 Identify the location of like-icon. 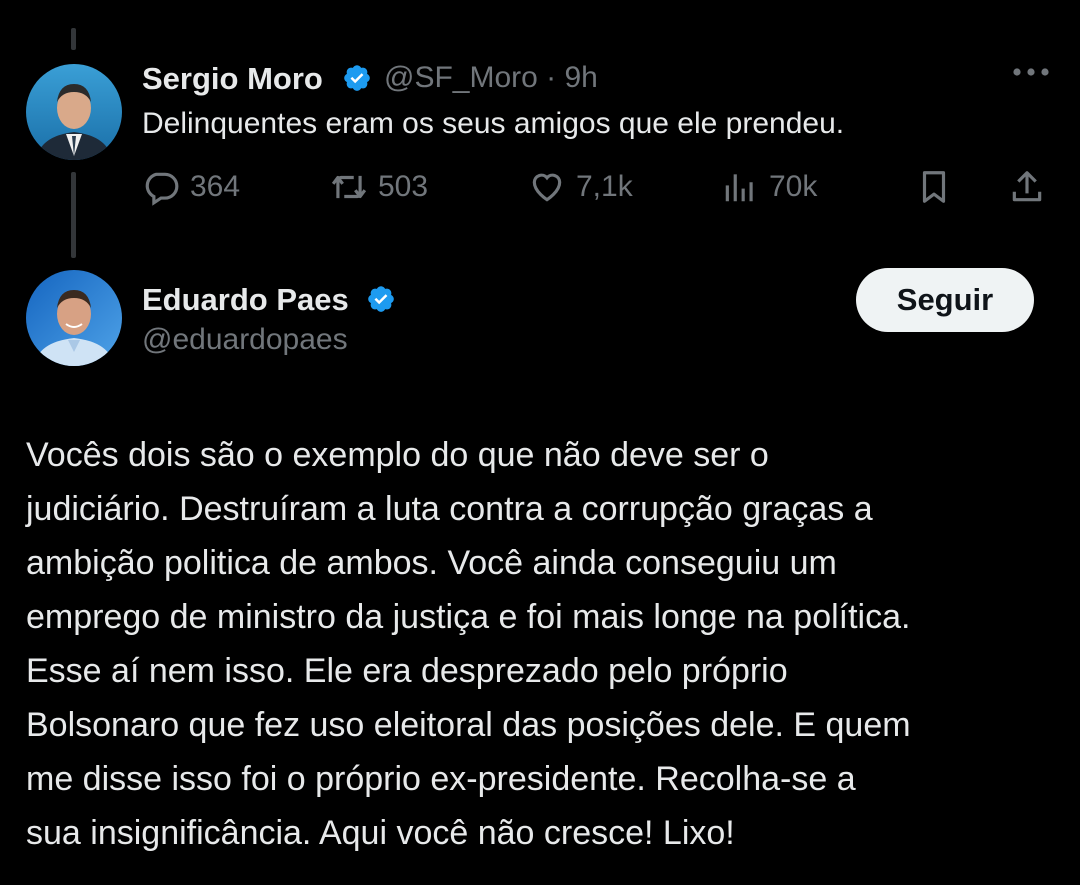
(547, 187).